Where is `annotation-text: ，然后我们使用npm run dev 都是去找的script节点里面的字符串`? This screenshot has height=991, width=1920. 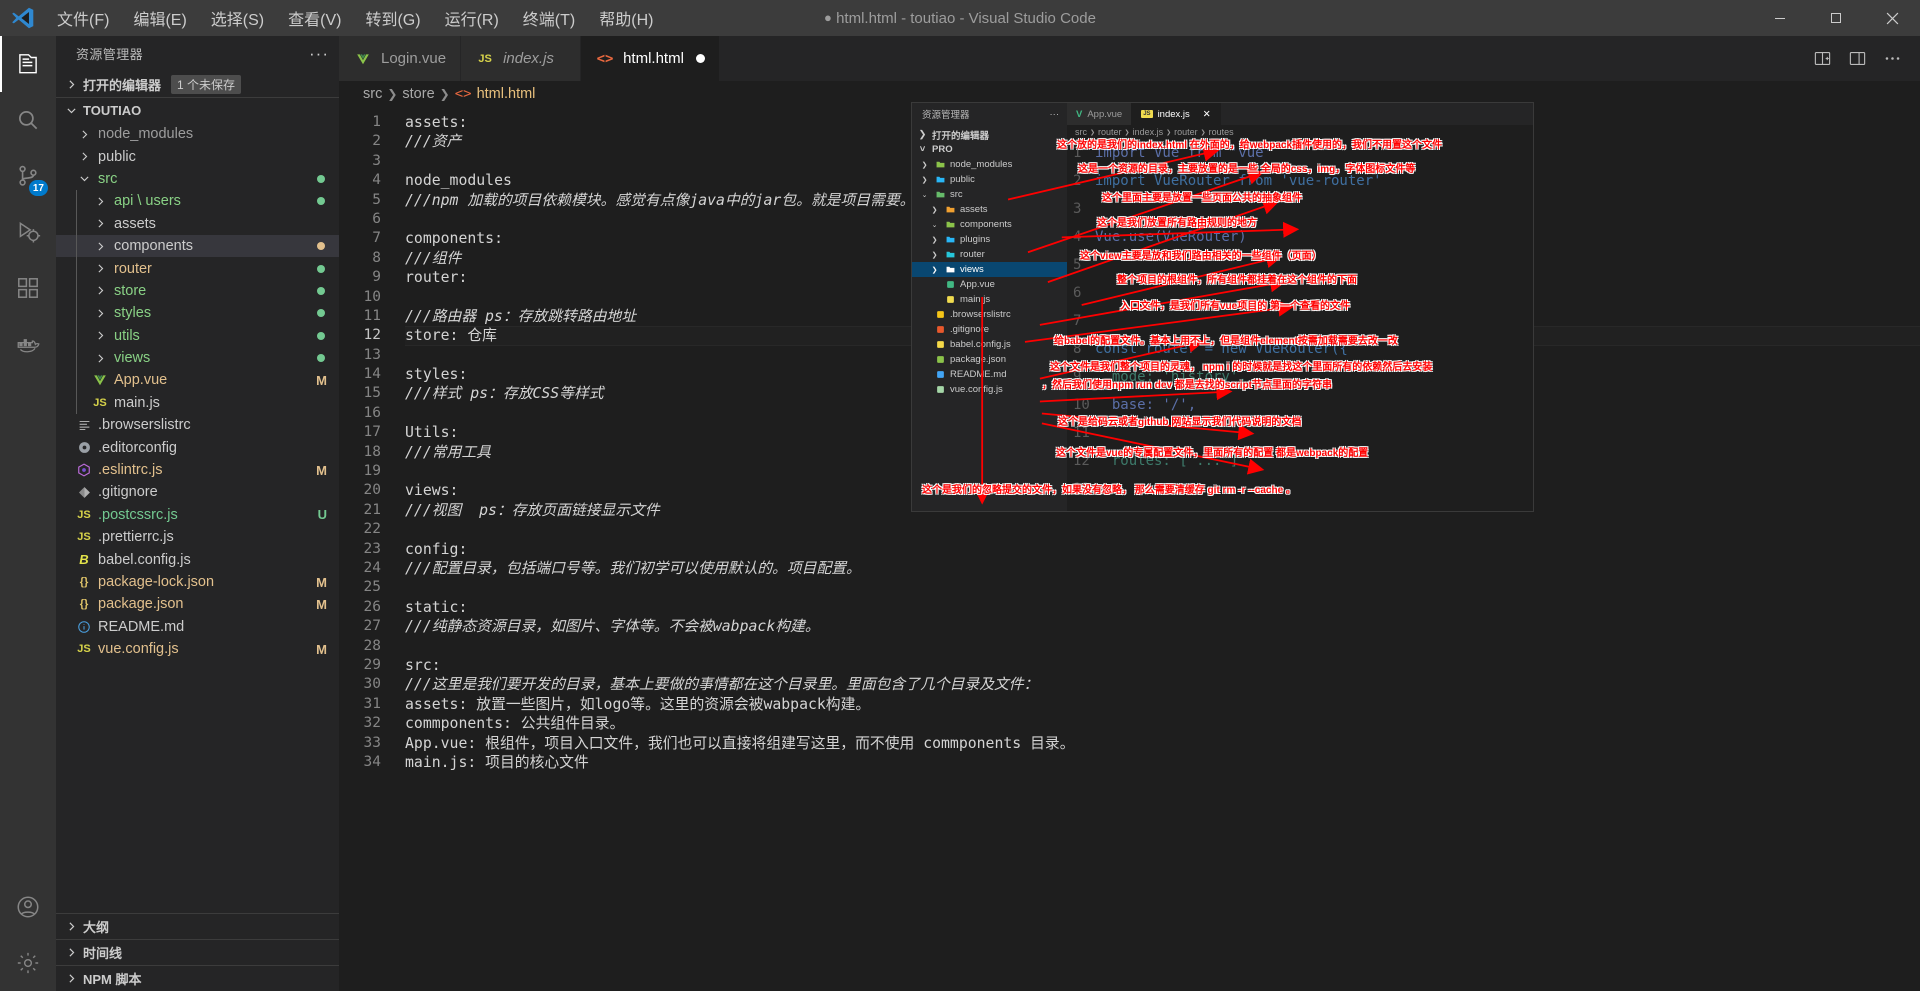 annotation-text: ，然后我们使用npm run dev 都是去找的script节点里面的字符串 is located at coordinates (1187, 385).